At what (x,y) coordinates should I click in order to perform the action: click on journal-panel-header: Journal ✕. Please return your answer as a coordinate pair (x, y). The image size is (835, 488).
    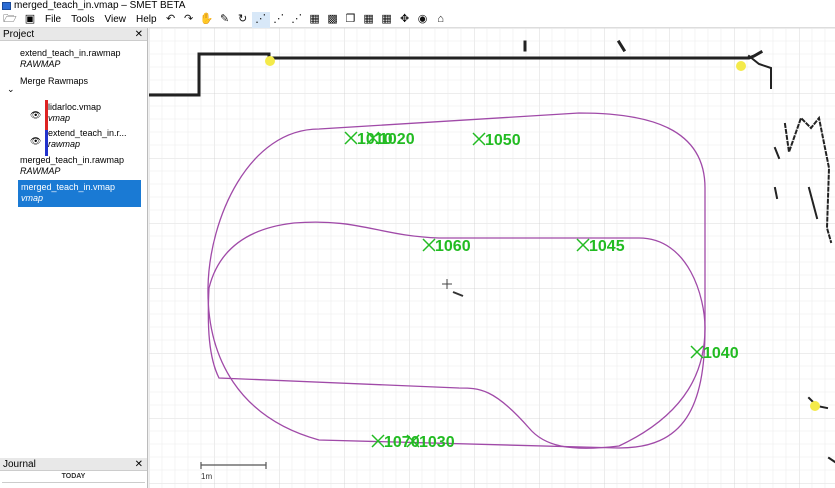
    Looking at the image, I should click on (73, 464).